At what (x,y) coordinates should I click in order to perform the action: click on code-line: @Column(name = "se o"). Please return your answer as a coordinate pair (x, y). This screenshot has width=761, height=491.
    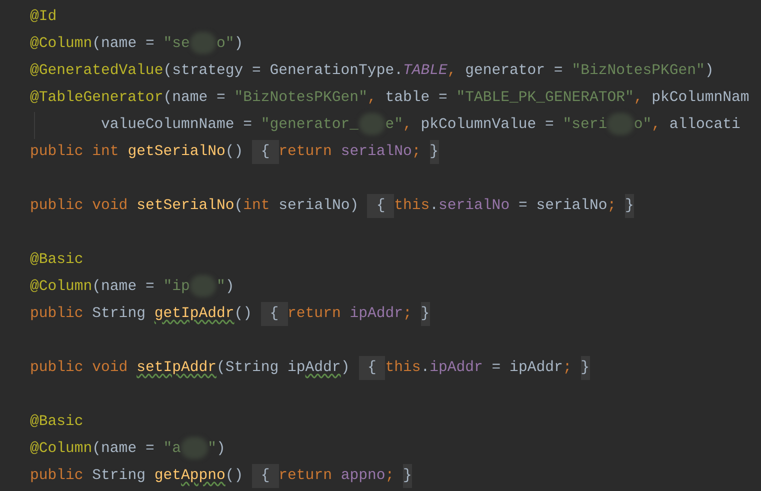
    Looking at the image, I should click on (137, 44).